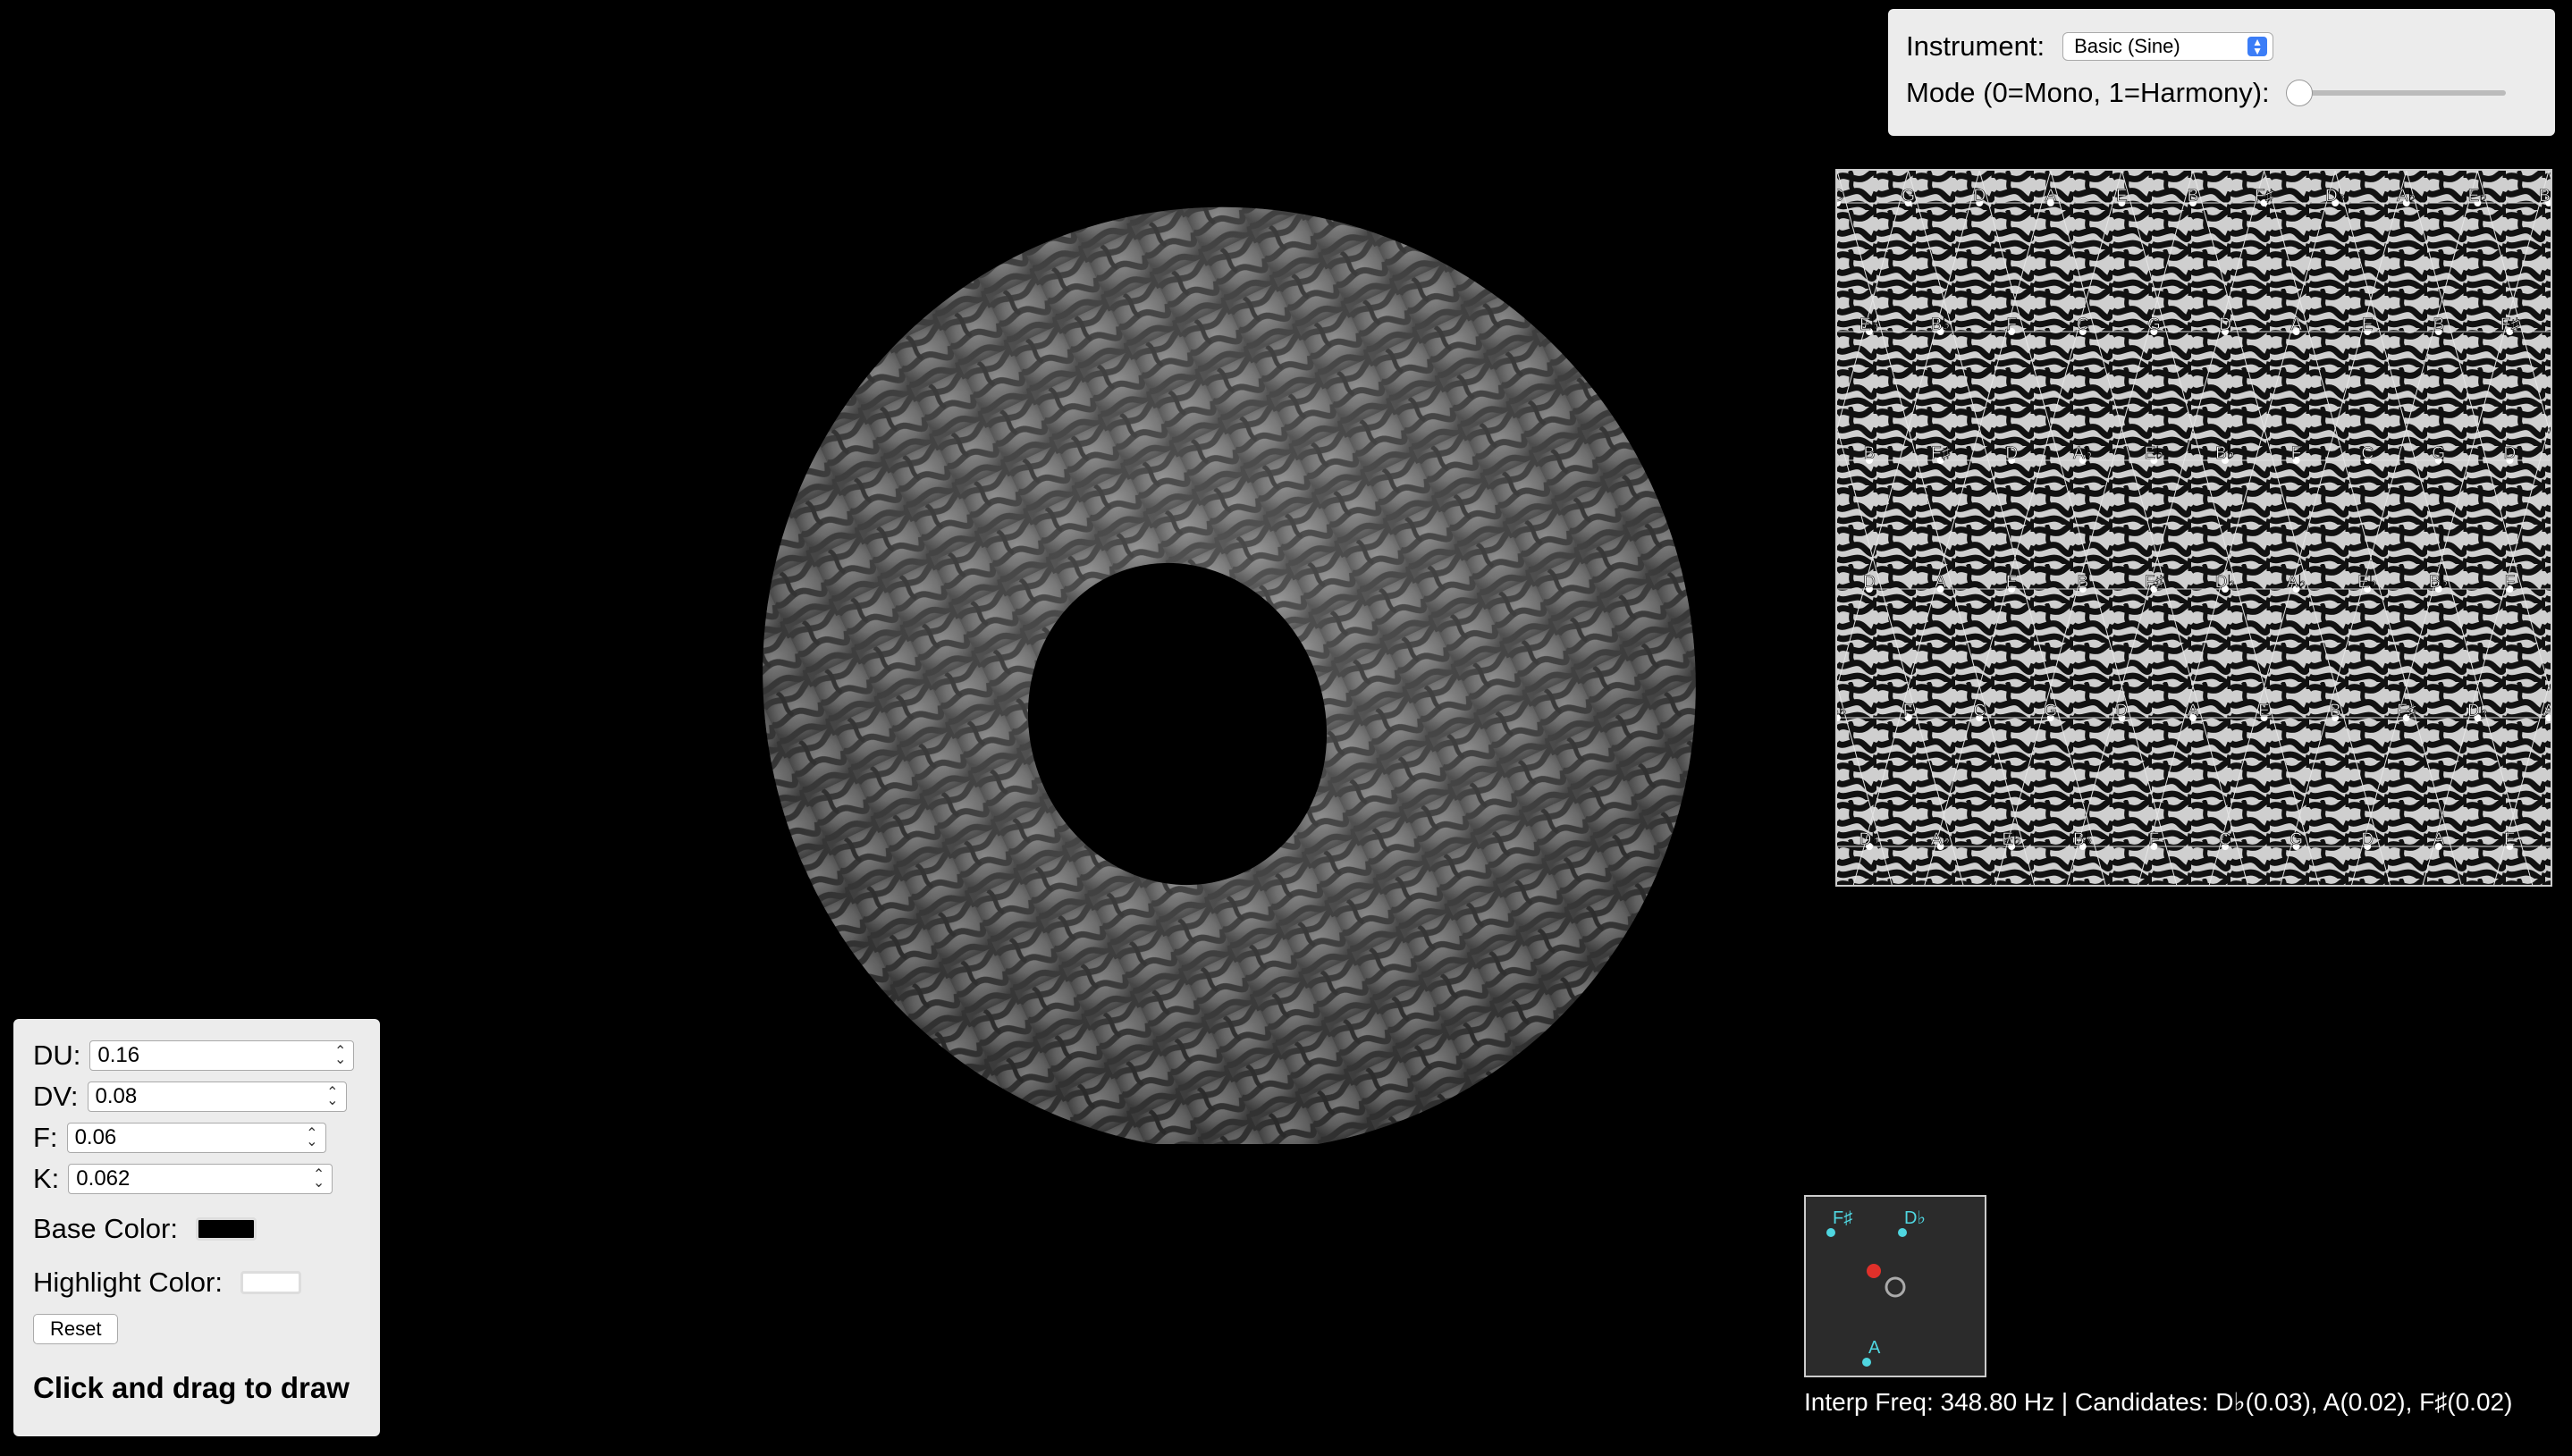 The image size is (2572, 1456). Describe the element at coordinates (226, 1229) in the screenshot. I see `base-color-picker` at that location.